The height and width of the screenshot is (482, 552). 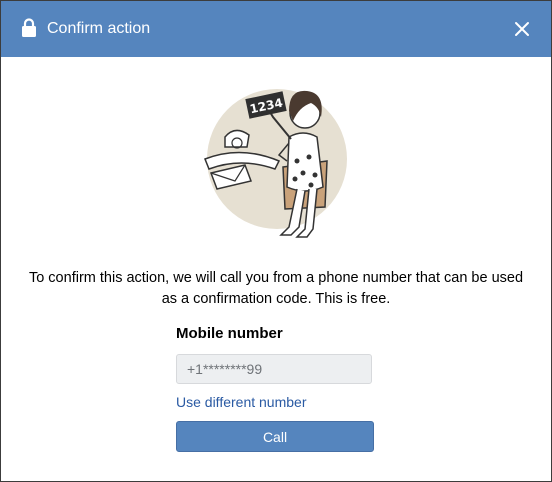 What do you see at coordinates (99, 28) in the screenshot?
I see `dialog-title: Confirm action` at bounding box center [99, 28].